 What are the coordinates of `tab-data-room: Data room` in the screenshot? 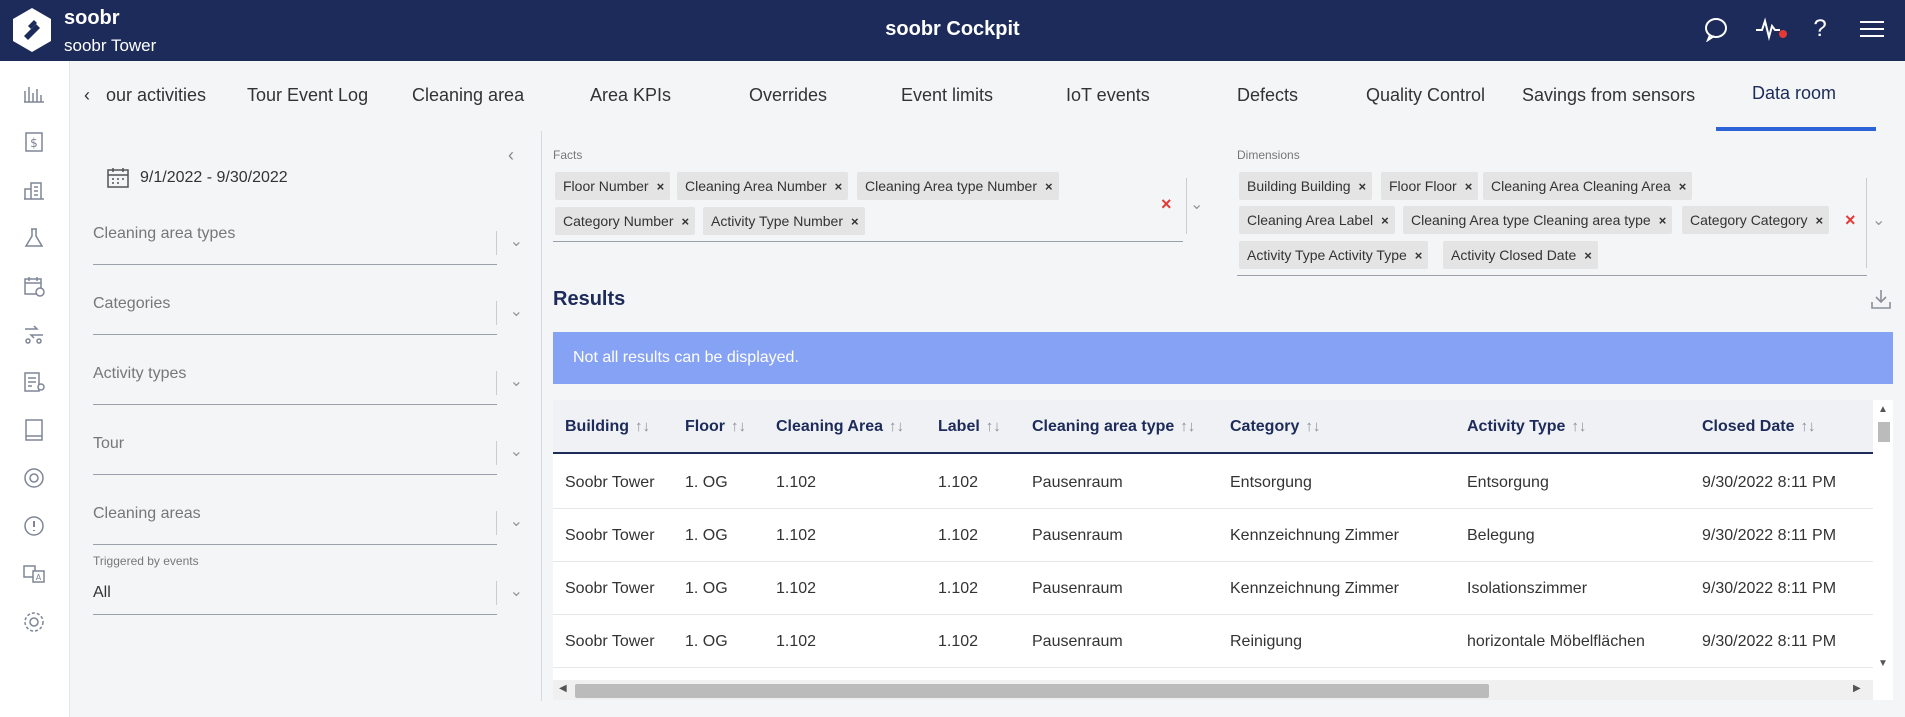 It's located at (1794, 93).